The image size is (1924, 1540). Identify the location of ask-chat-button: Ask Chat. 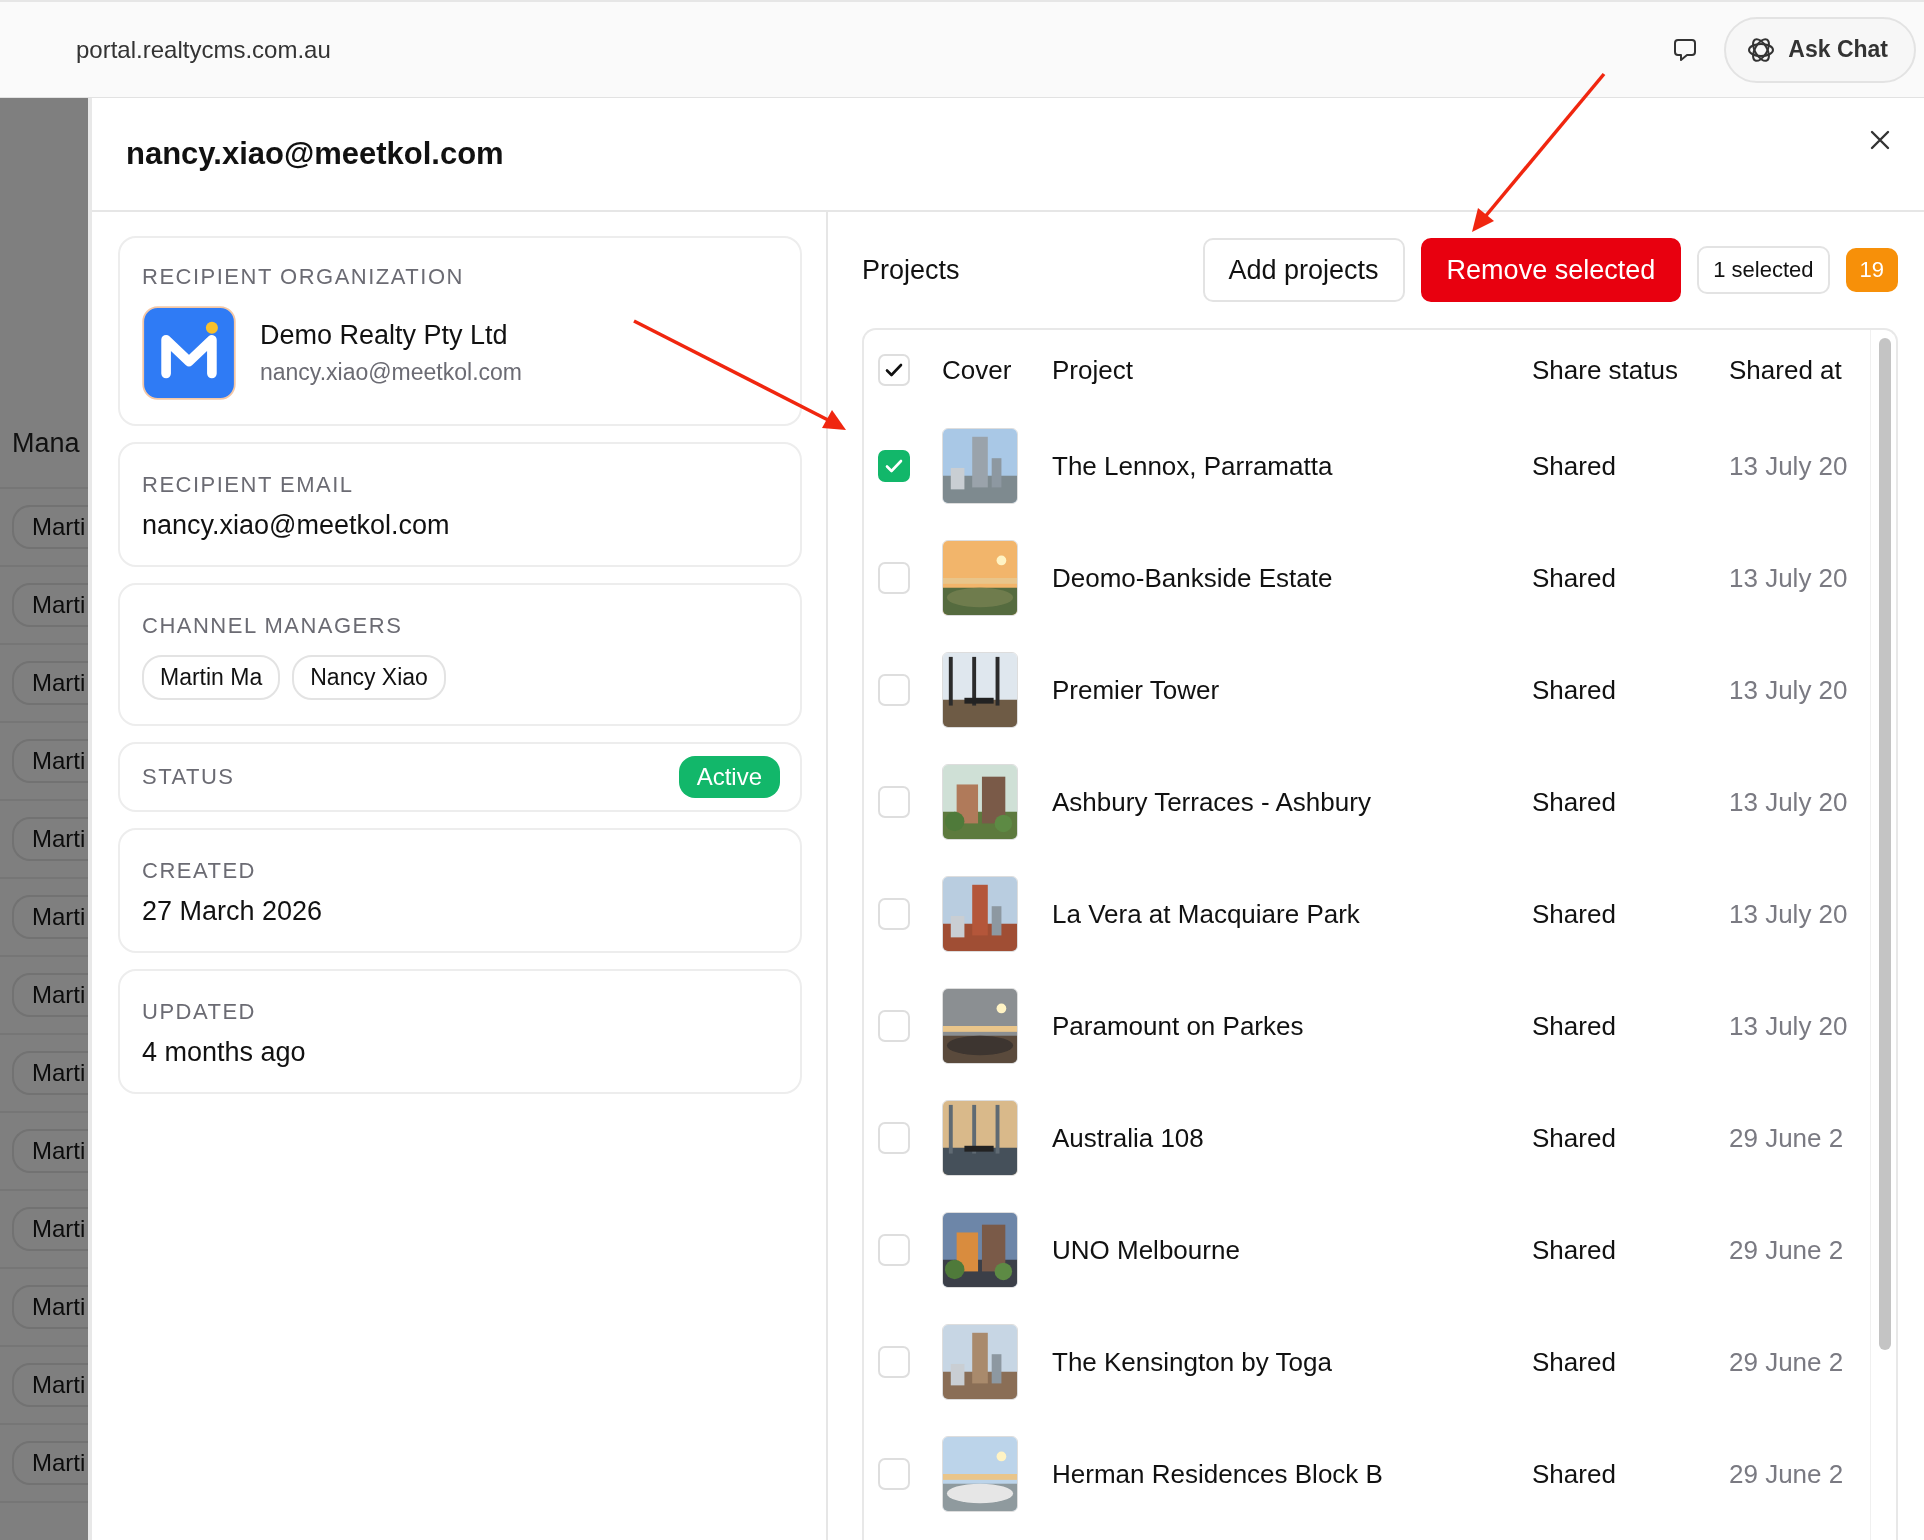
(1820, 49).